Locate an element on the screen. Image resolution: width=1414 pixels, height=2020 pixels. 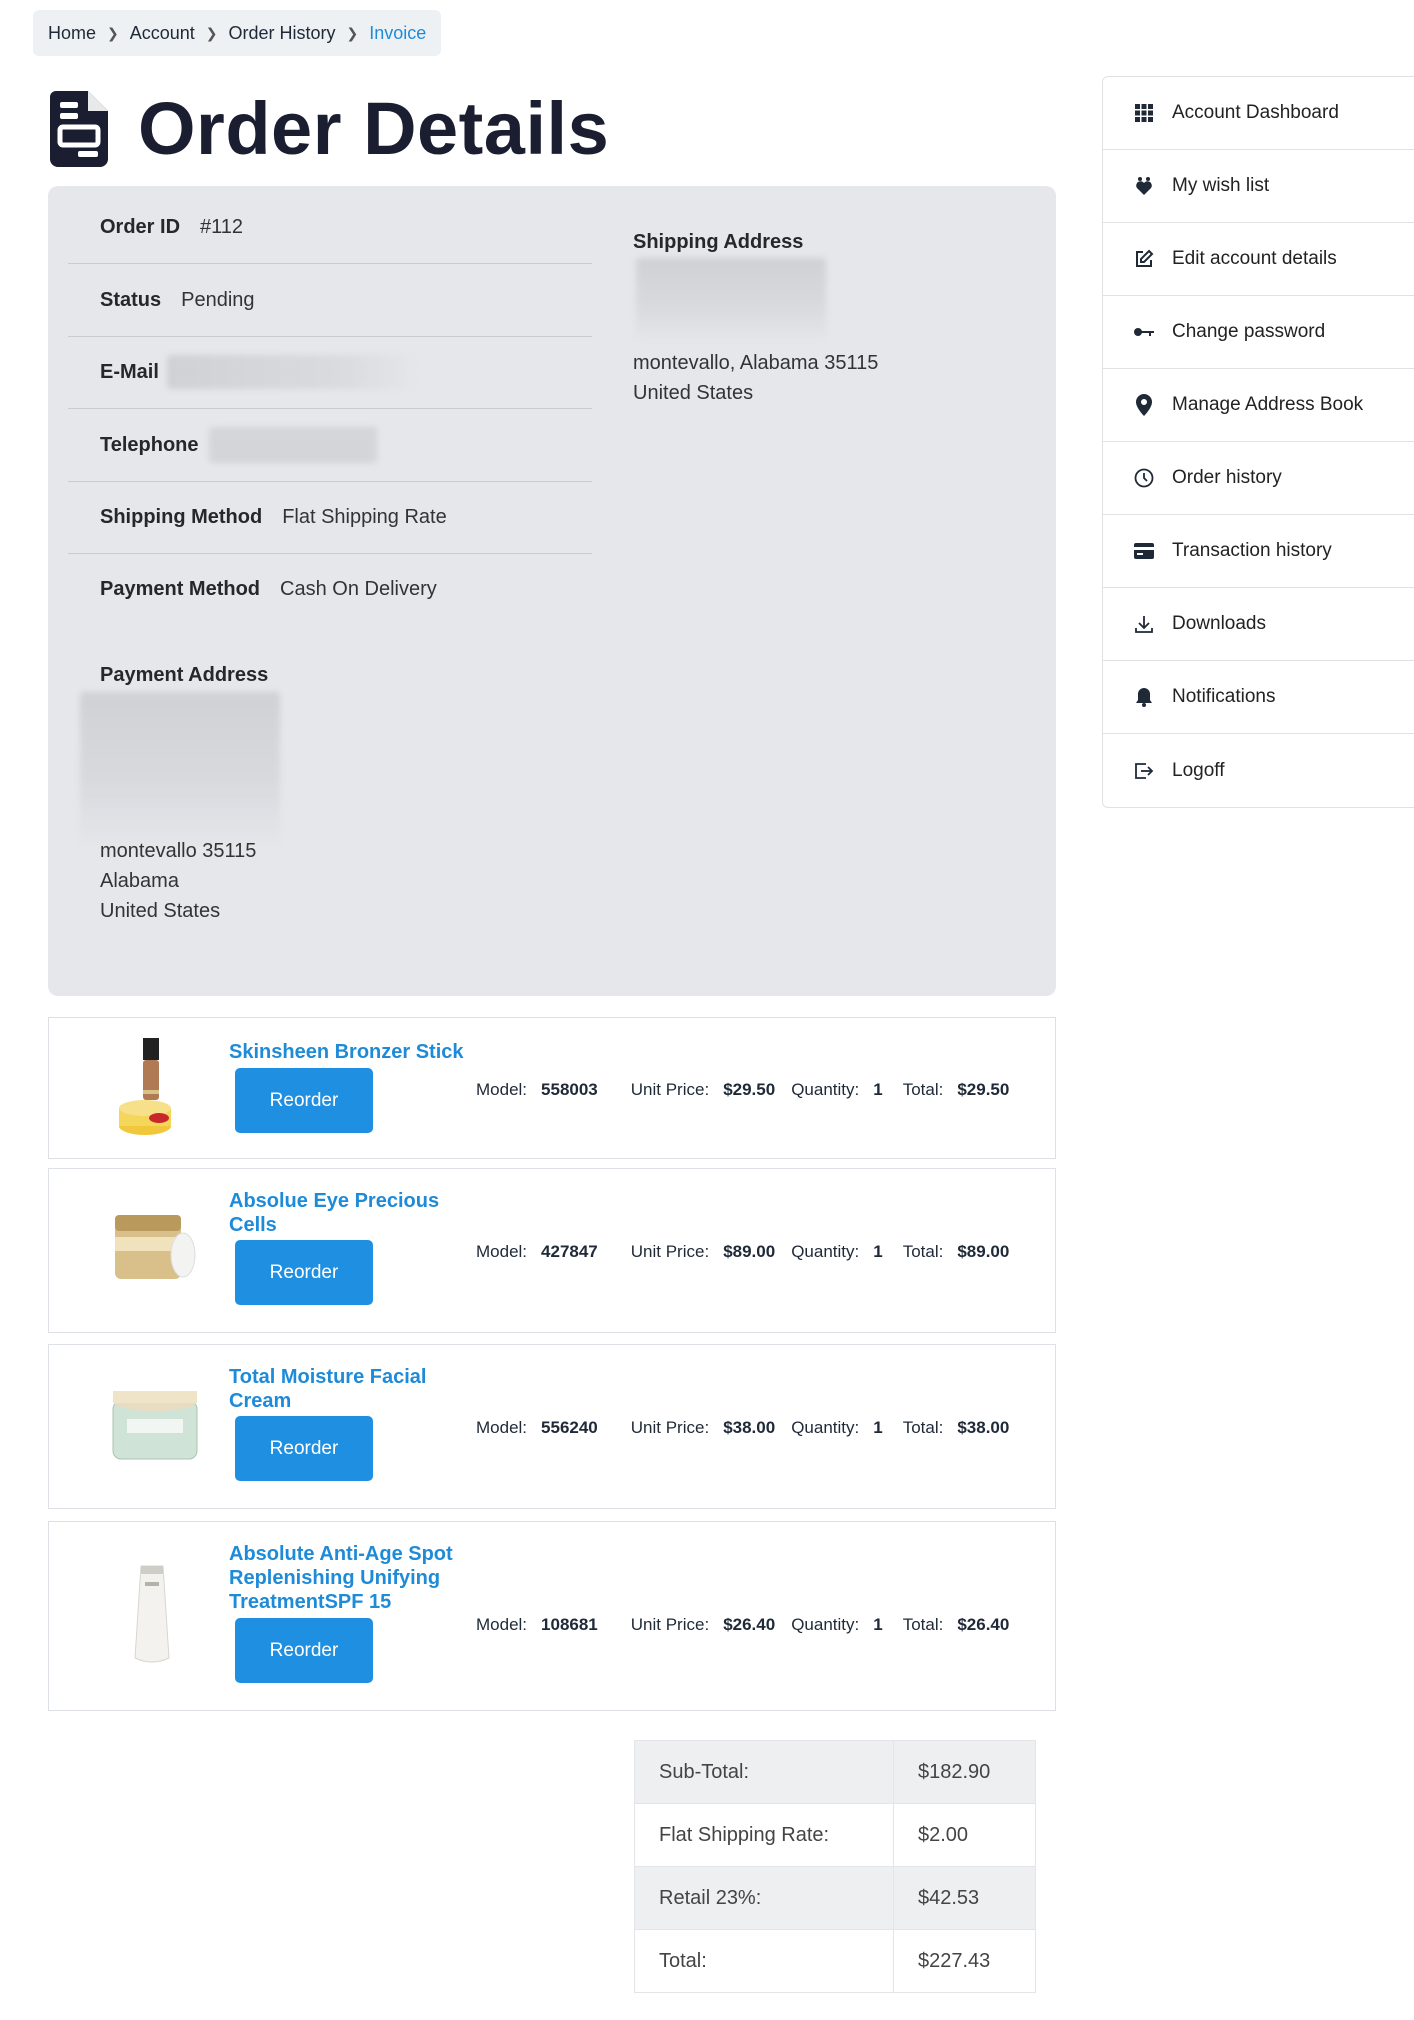
status-value: Pending is located at coordinates (218, 299).